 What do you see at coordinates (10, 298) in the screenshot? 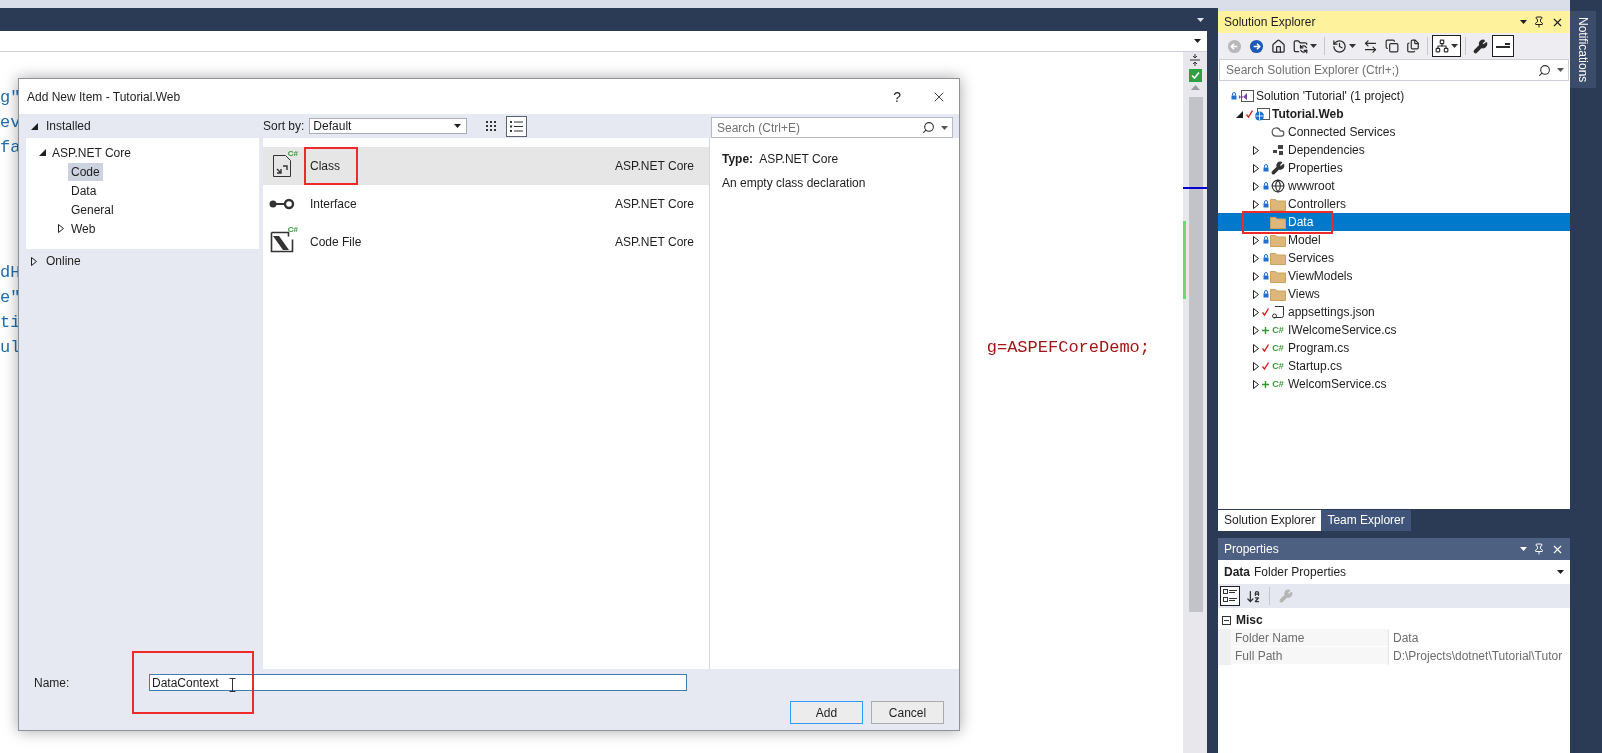
I see `code-text: e"` at bounding box center [10, 298].